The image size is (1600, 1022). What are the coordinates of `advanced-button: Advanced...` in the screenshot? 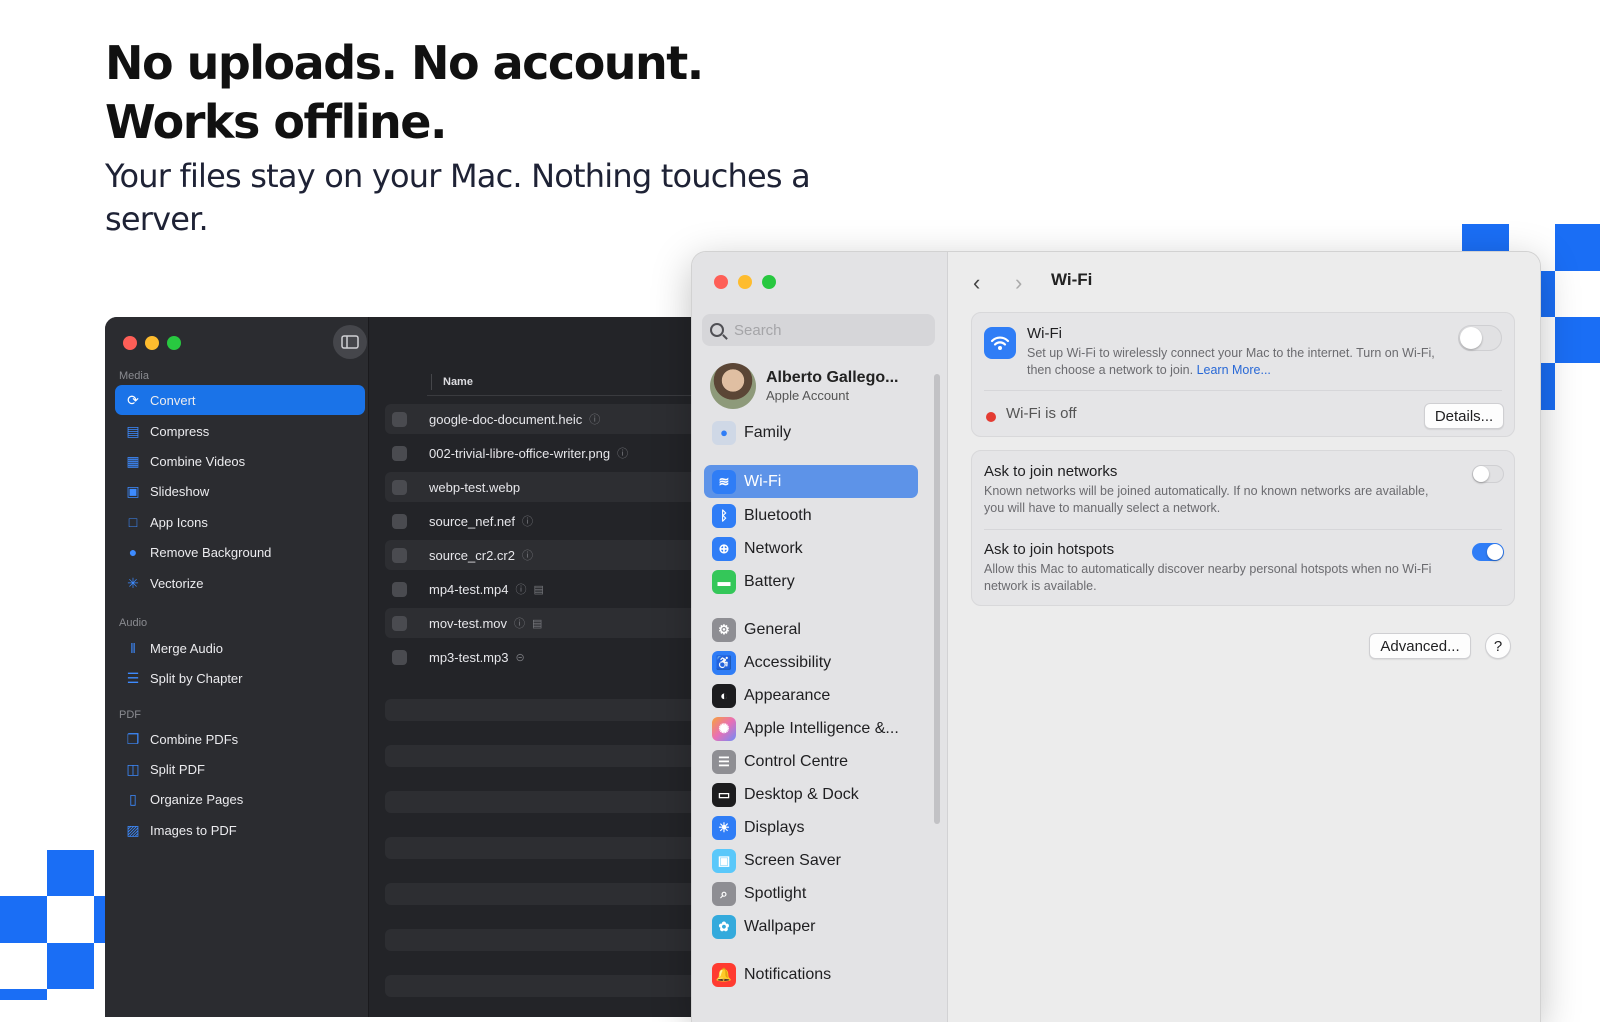 It's located at (1420, 646).